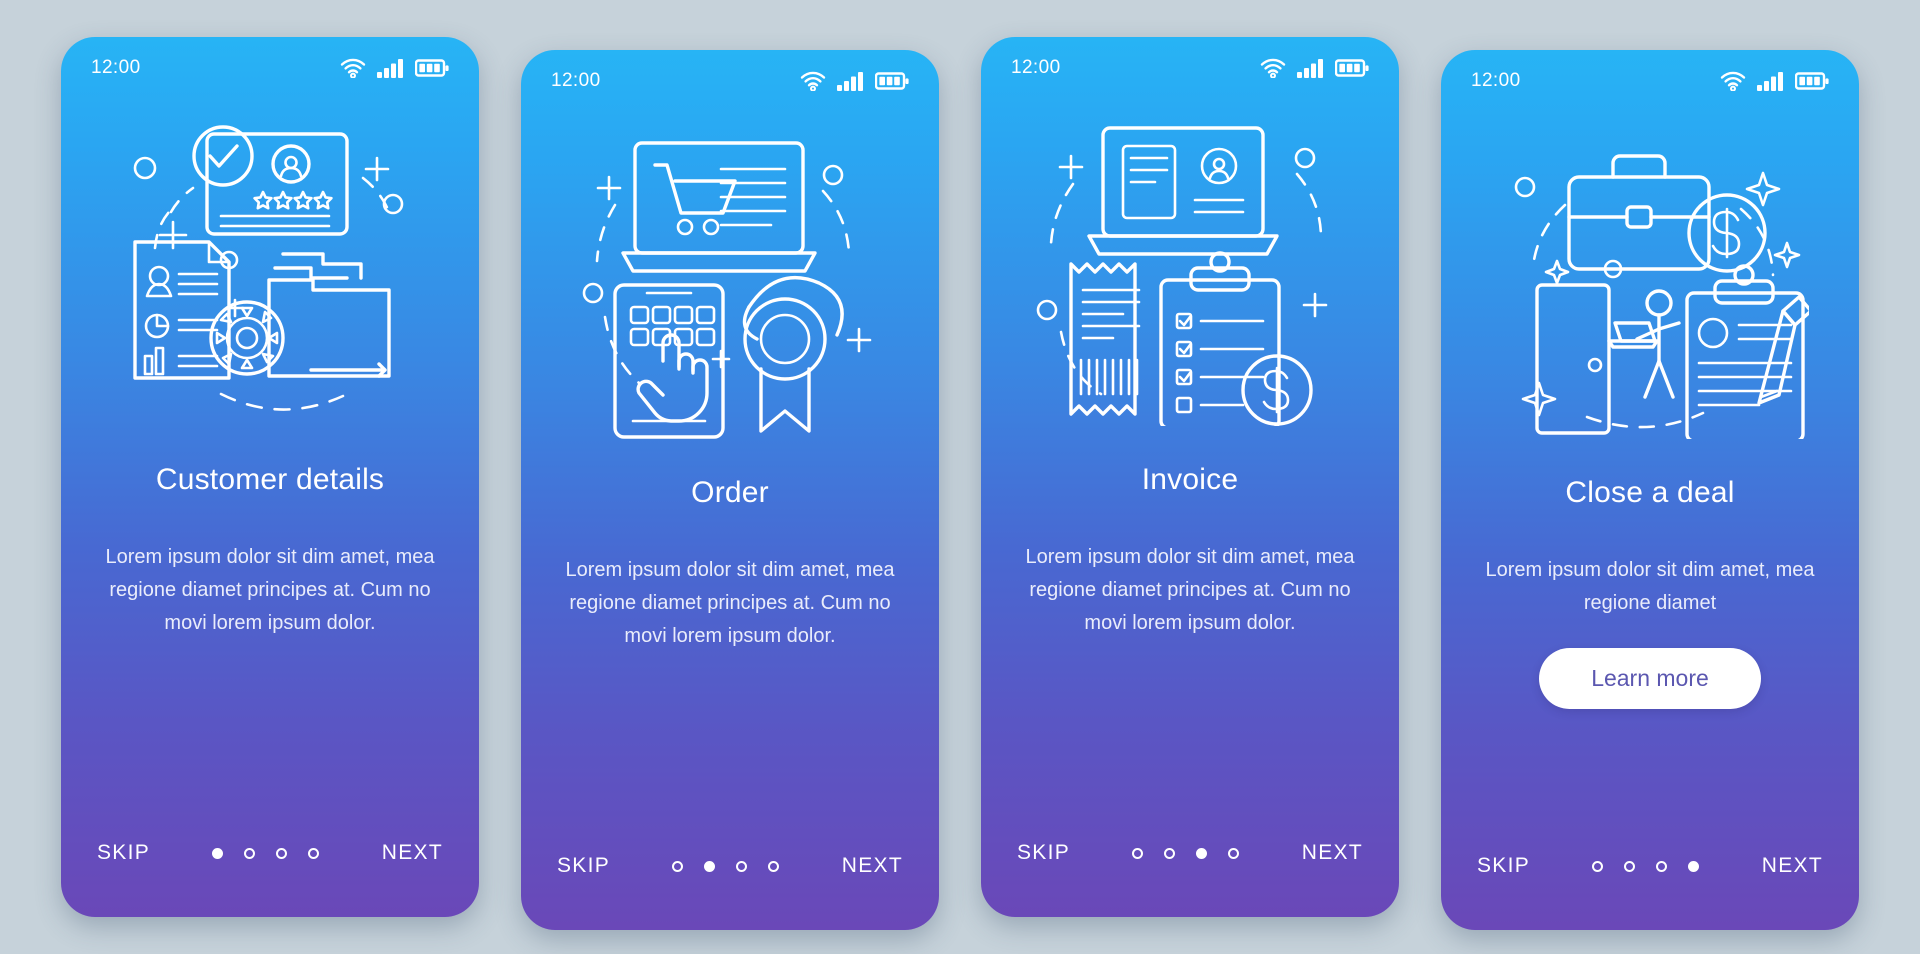 This screenshot has width=1920, height=954. I want to click on screen-title: Close a deal, so click(1650, 492).